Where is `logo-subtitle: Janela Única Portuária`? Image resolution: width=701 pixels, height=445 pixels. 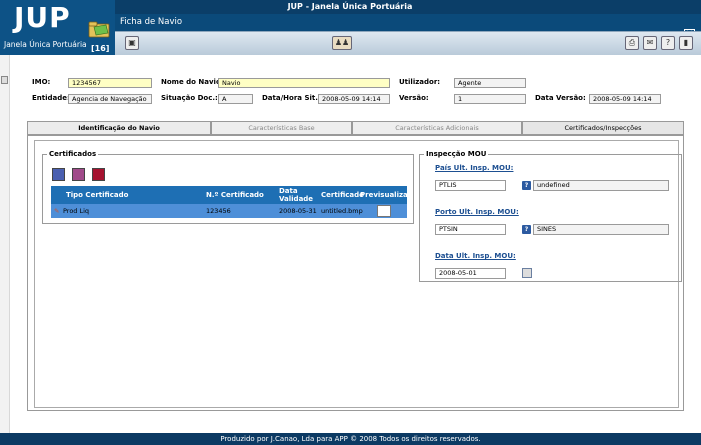
logo-subtitle: Janela Única Portuária is located at coordinates (45, 44).